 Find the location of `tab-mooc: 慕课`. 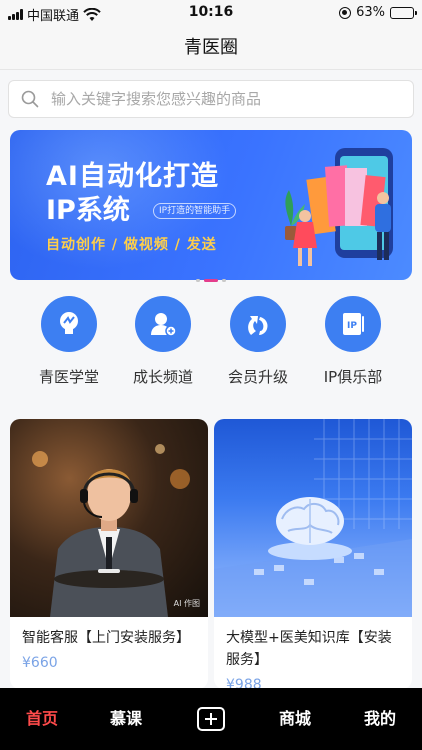

tab-mooc: 慕课 is located at coordinates (126, 719).